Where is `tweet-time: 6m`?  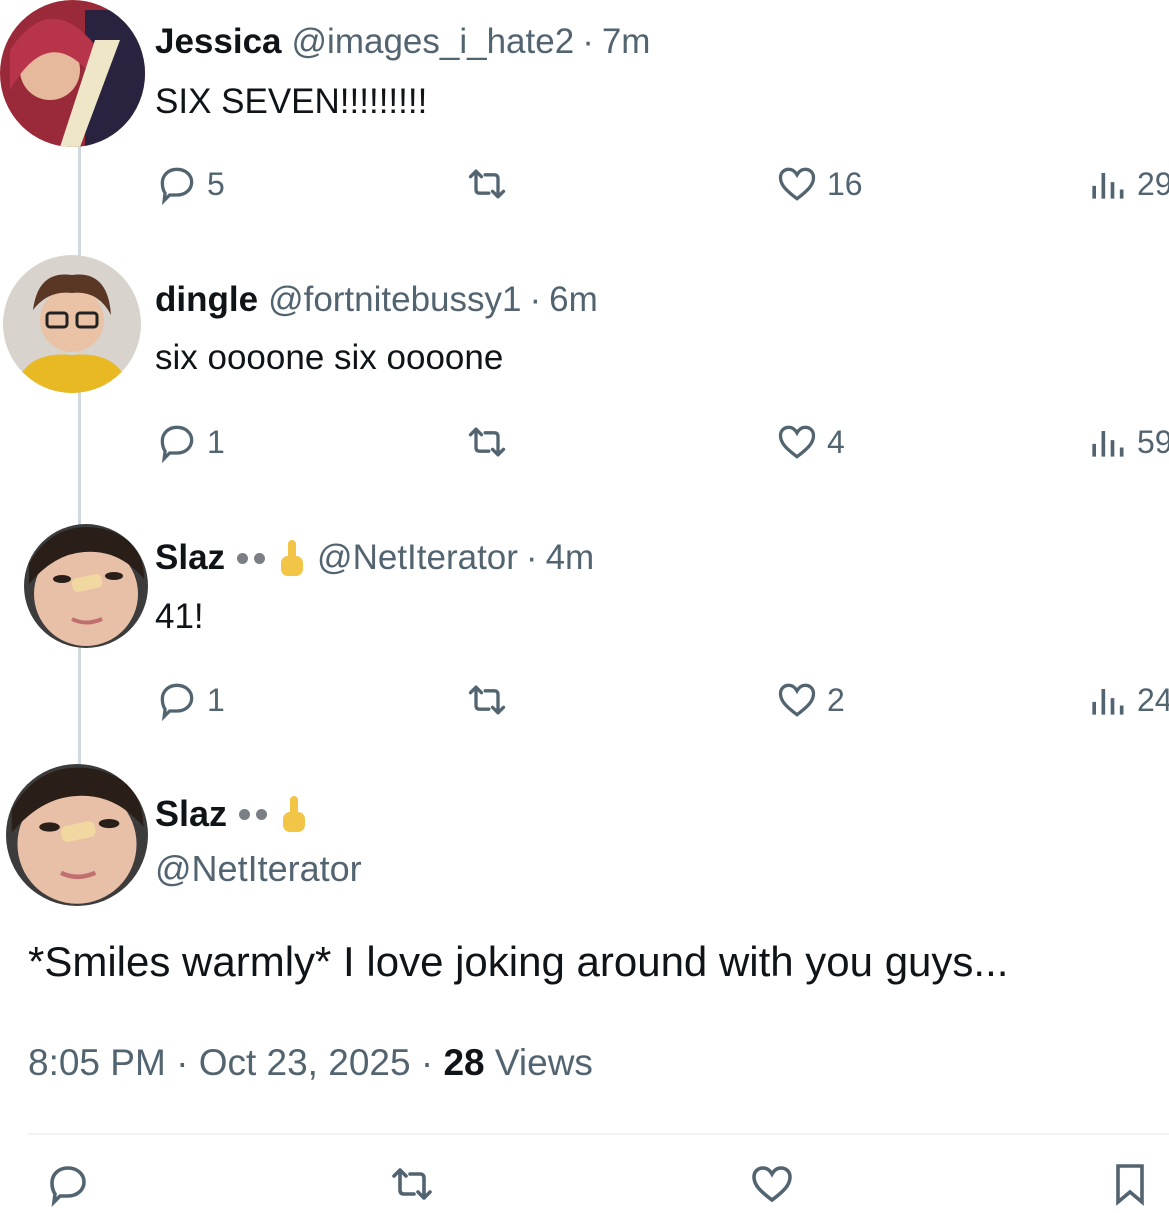 tweet-time: 6m is located at coordinates (573, 300).